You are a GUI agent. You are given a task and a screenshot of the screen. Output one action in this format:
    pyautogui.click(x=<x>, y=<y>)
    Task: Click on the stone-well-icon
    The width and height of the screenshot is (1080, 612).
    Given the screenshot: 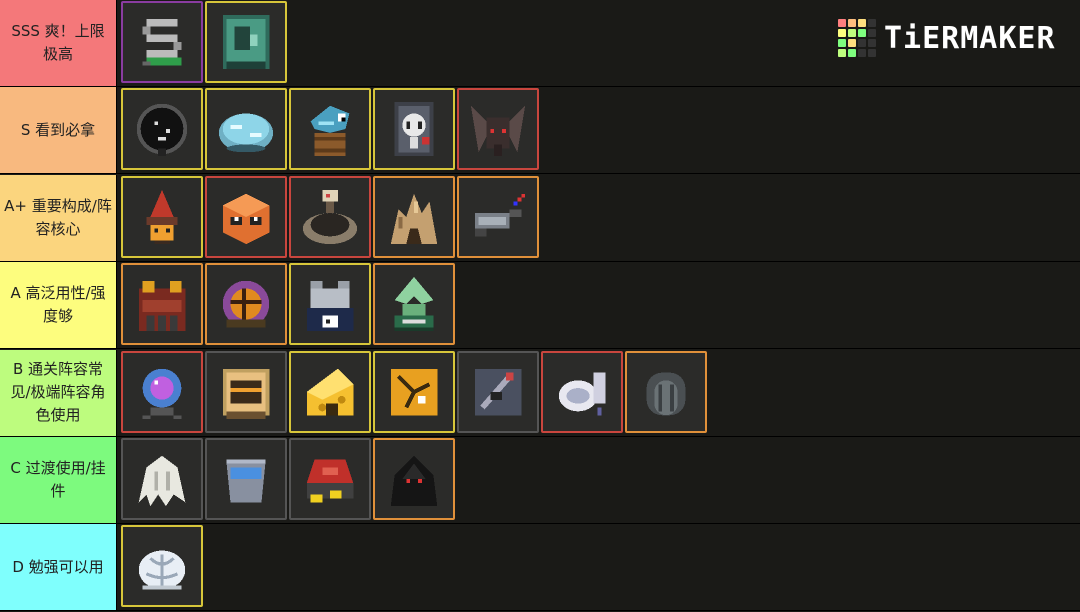 What is the action you would take?
    pyautogui.click(x=330, y=216)
    